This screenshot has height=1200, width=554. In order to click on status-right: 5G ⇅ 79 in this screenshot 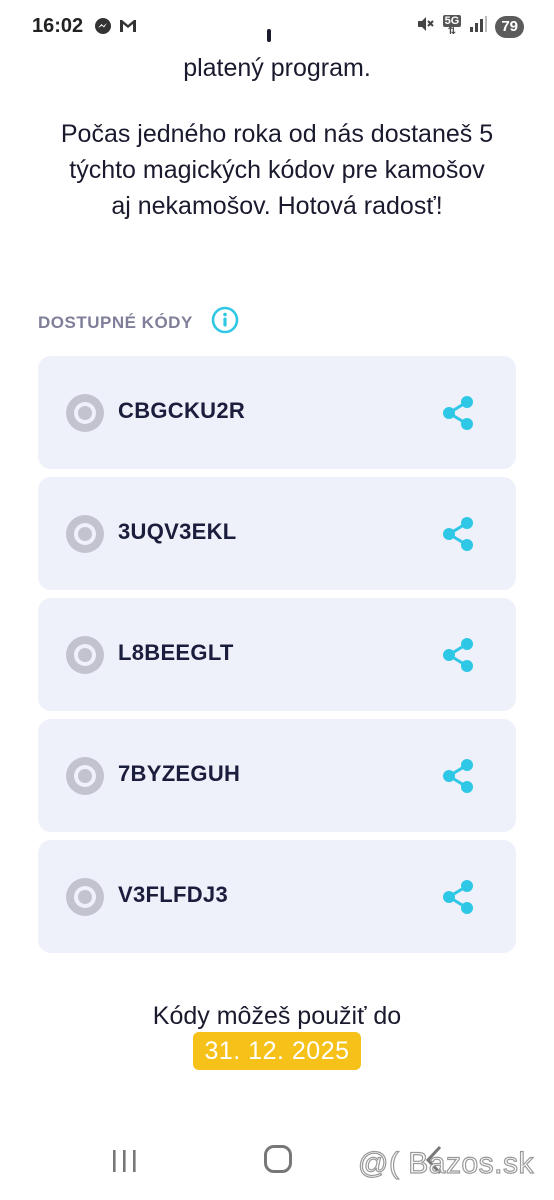, I will do `click(469, 26)`.